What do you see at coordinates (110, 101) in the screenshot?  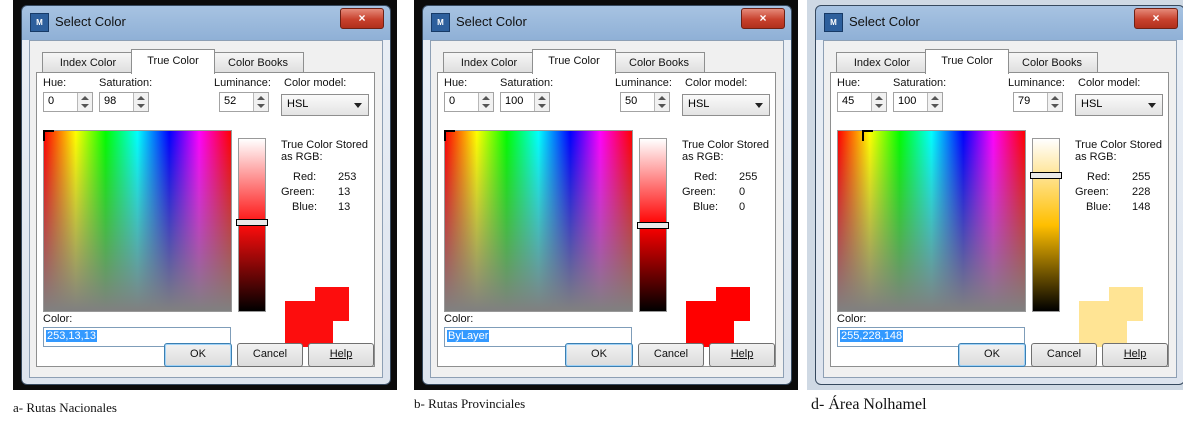 I see `saturation-value: 98` at bounding box center [110, 101].